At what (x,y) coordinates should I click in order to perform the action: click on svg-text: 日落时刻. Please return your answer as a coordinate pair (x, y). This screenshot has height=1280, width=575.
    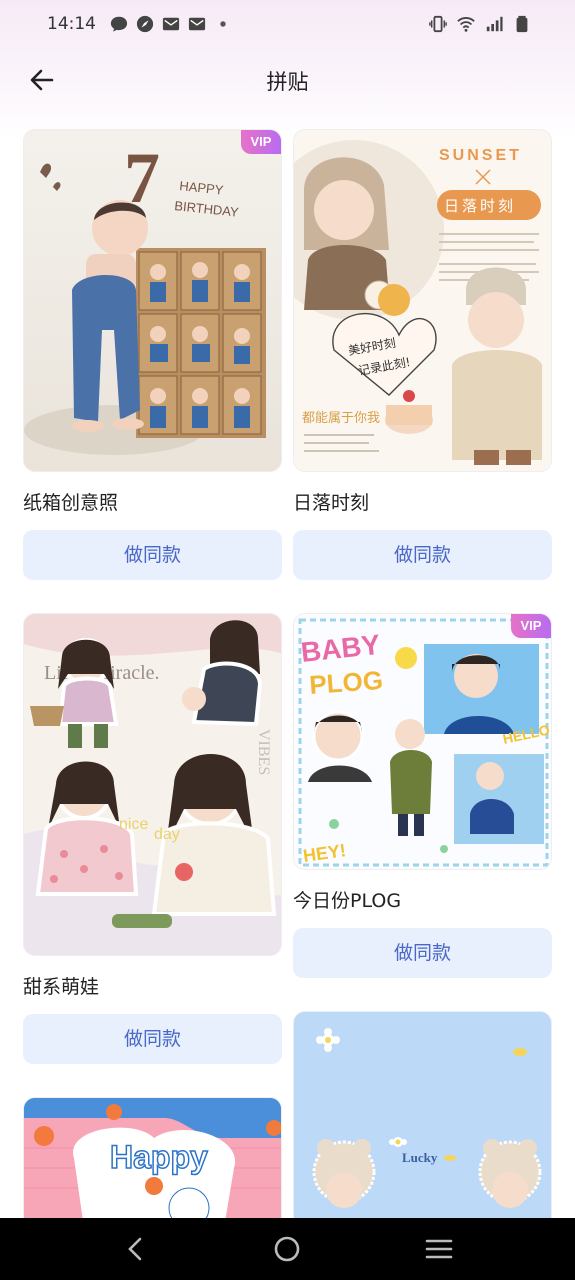
    Looking at the image, I should click on (480, 206).